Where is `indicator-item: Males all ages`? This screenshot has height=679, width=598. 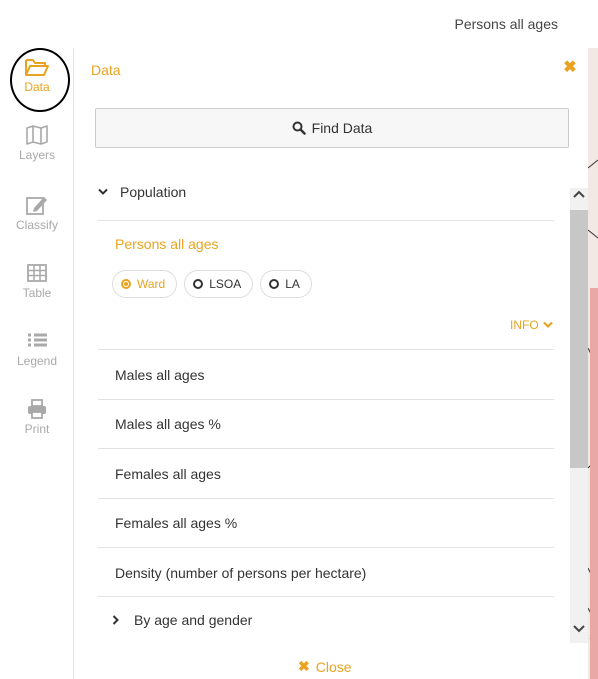 indicator-item: Males all ages is located at coordinates (160, 375).